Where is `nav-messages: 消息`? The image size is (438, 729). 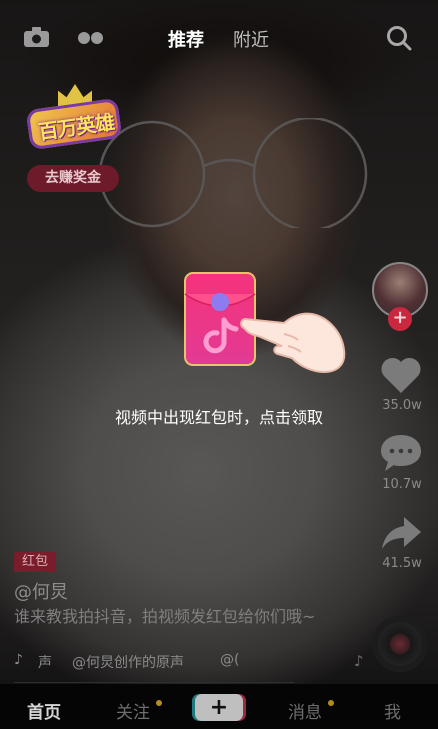 nav-messages: 消息 is located at coordinates (305, 710).